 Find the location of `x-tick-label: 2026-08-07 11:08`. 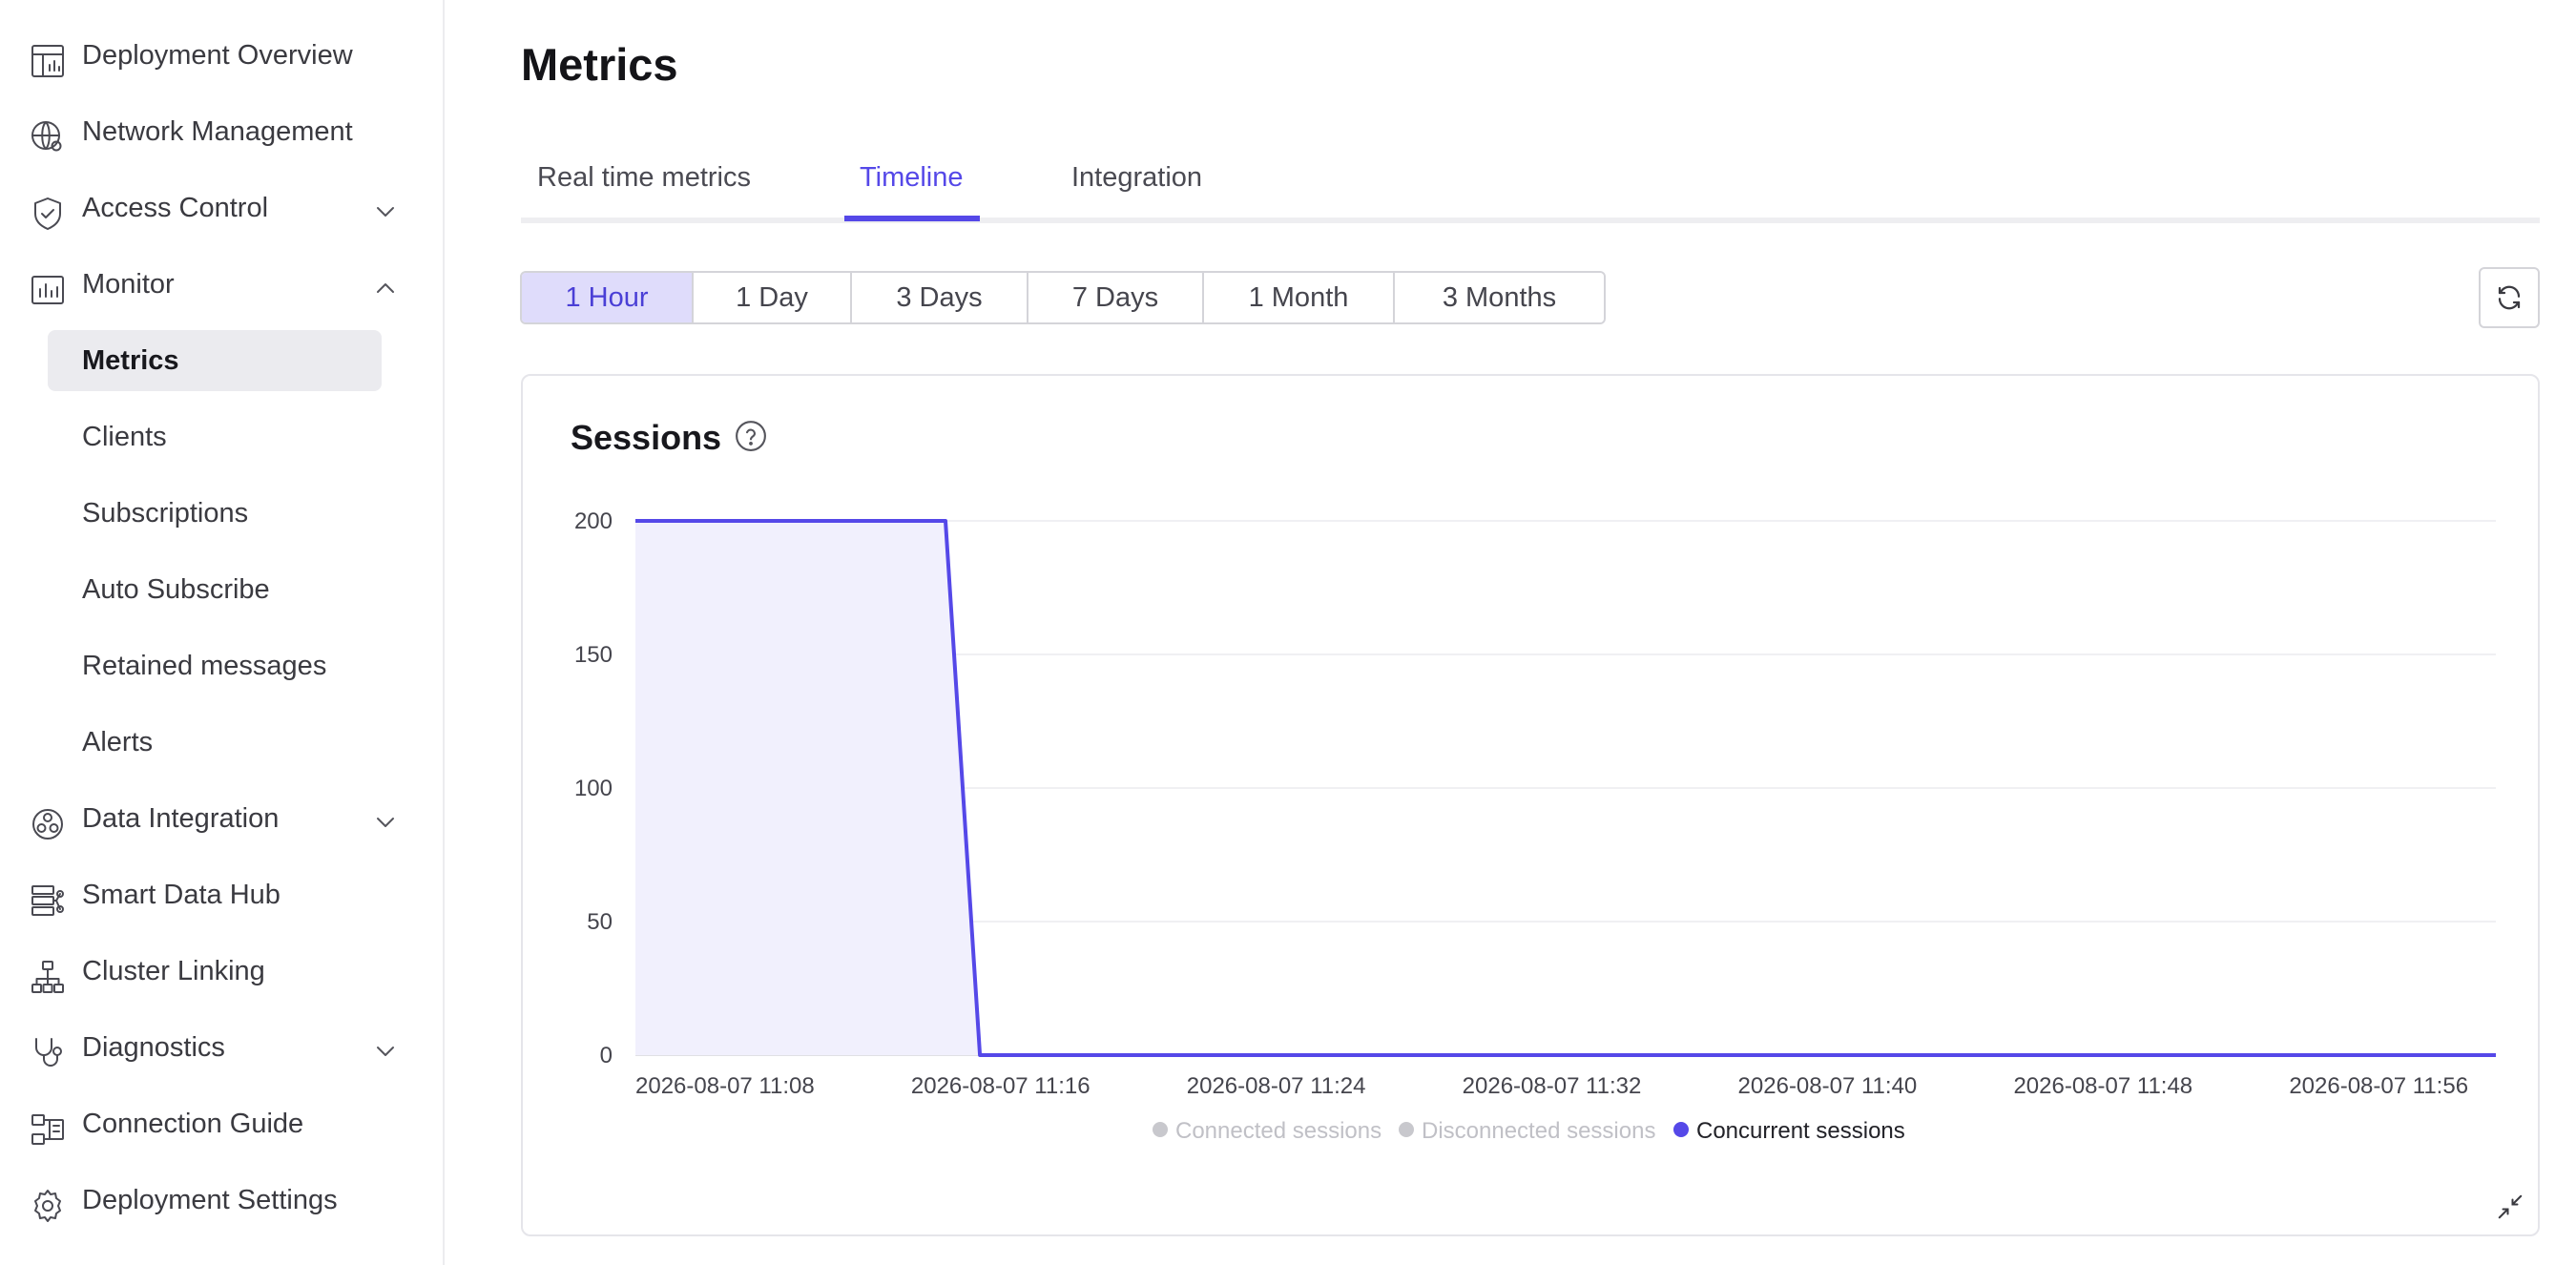

x-tick-label: 2026-08-07 11:08 is located at coordinates (725, 1086).